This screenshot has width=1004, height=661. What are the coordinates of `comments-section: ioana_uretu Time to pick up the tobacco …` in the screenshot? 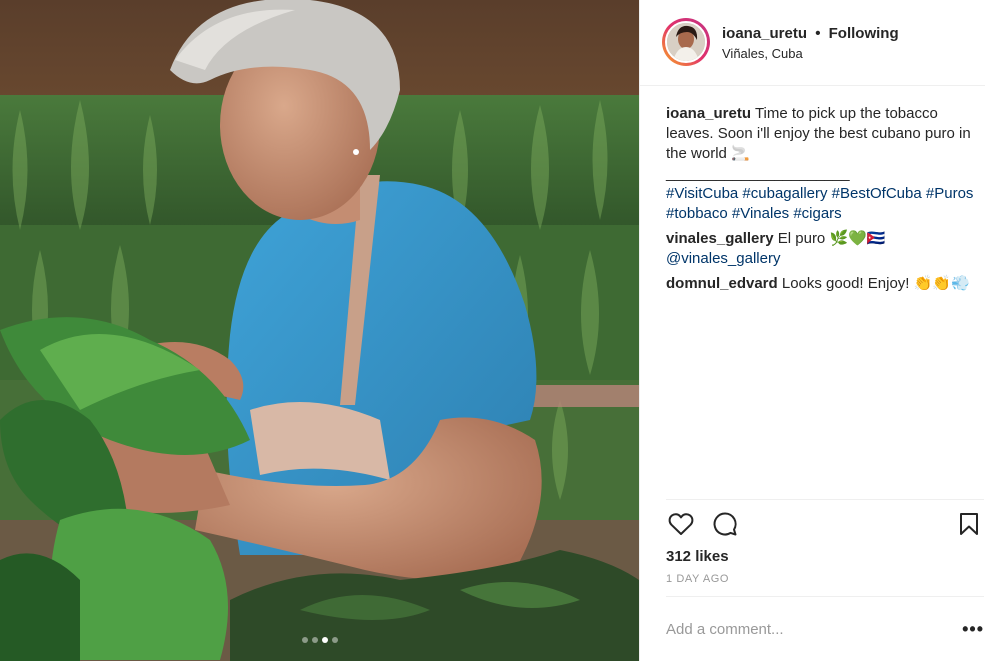 It's located at (822, 190).